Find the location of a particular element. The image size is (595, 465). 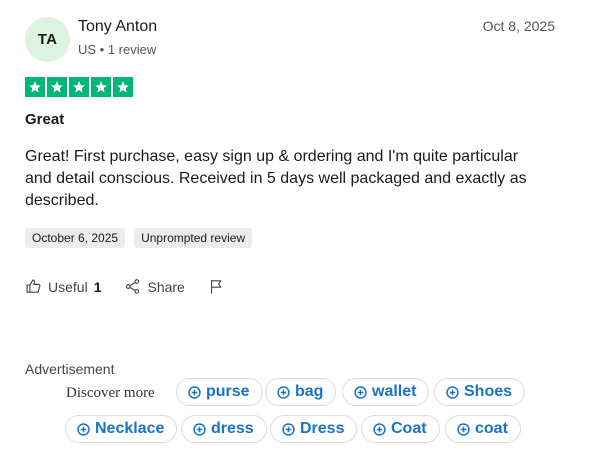

ad-chip-dress-capital: Dress is located at coordinates (314, 429).